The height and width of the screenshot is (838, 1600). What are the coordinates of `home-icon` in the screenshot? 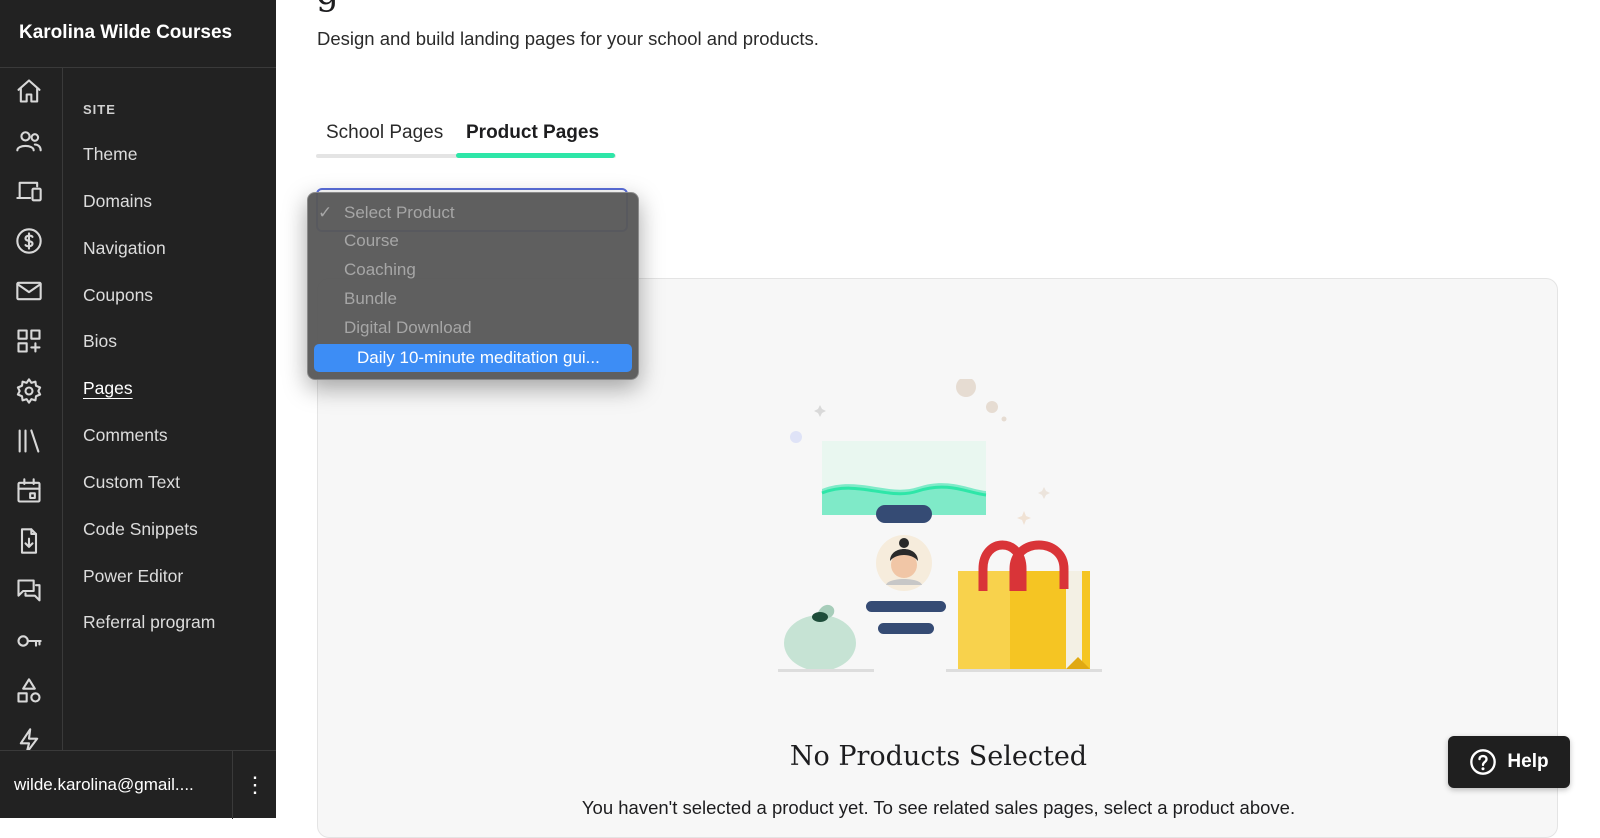 It's located at (29, 91).